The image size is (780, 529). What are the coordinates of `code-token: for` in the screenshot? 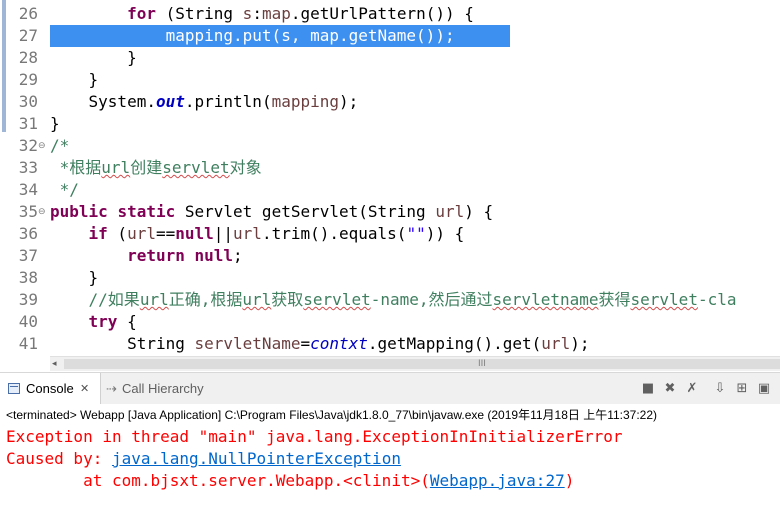 It's located at (141, 13).